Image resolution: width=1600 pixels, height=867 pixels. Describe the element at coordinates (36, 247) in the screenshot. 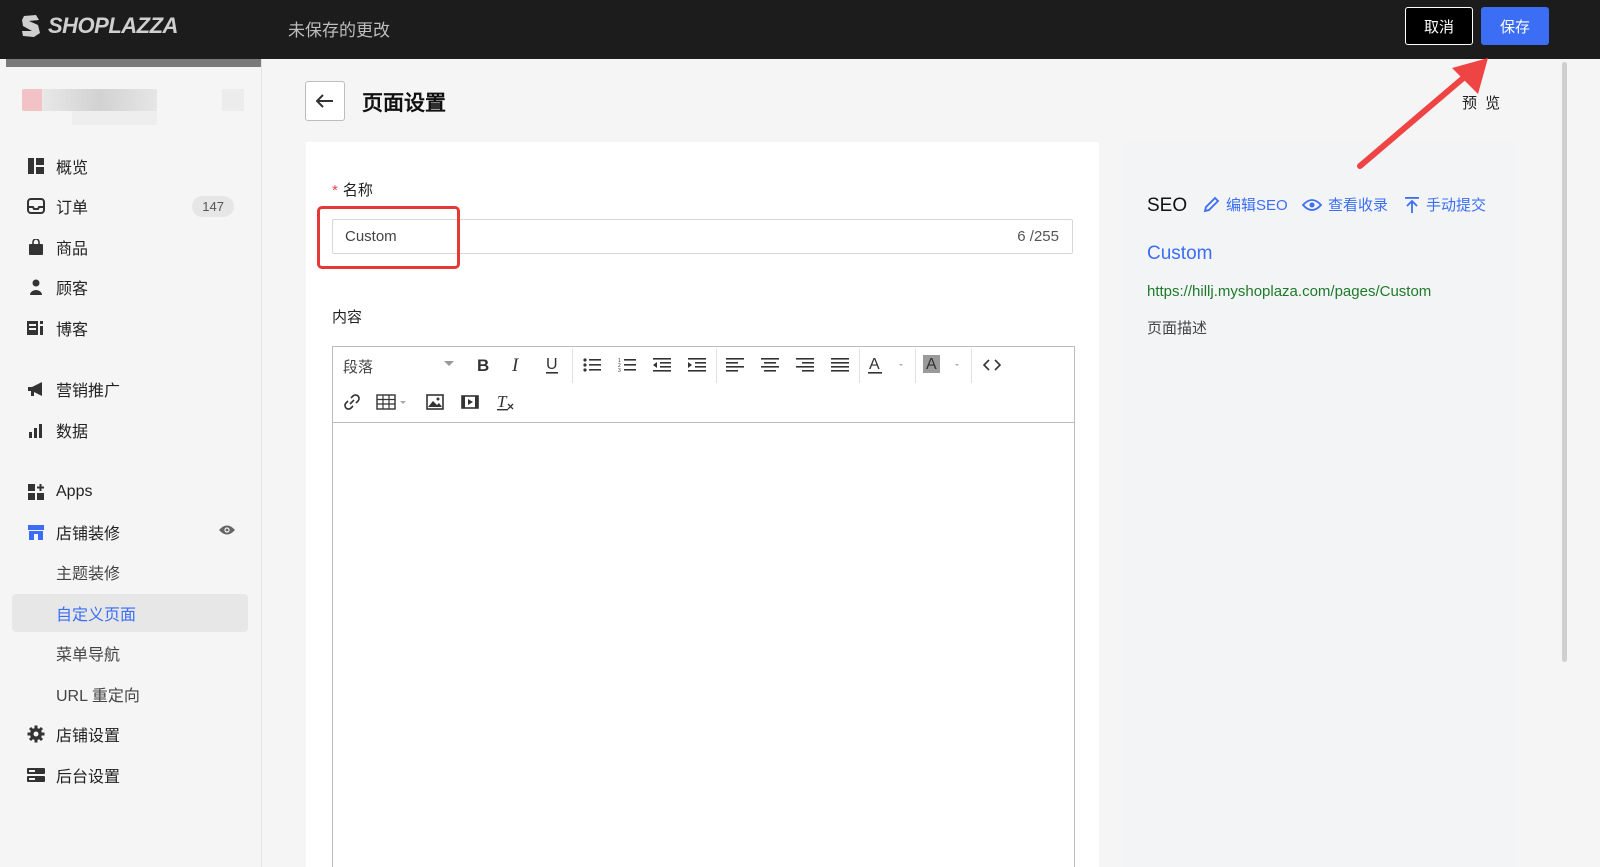

I see `bag-icon` at that location.